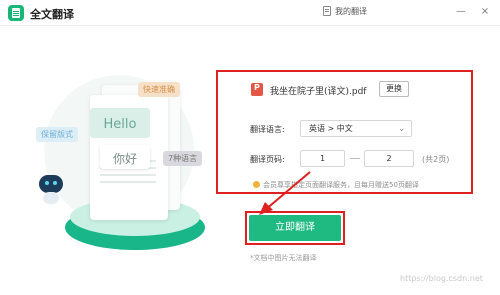 The height and width of the screenshot is (295, 500). I want to click on pdf-file-icon, so click(257, 89).